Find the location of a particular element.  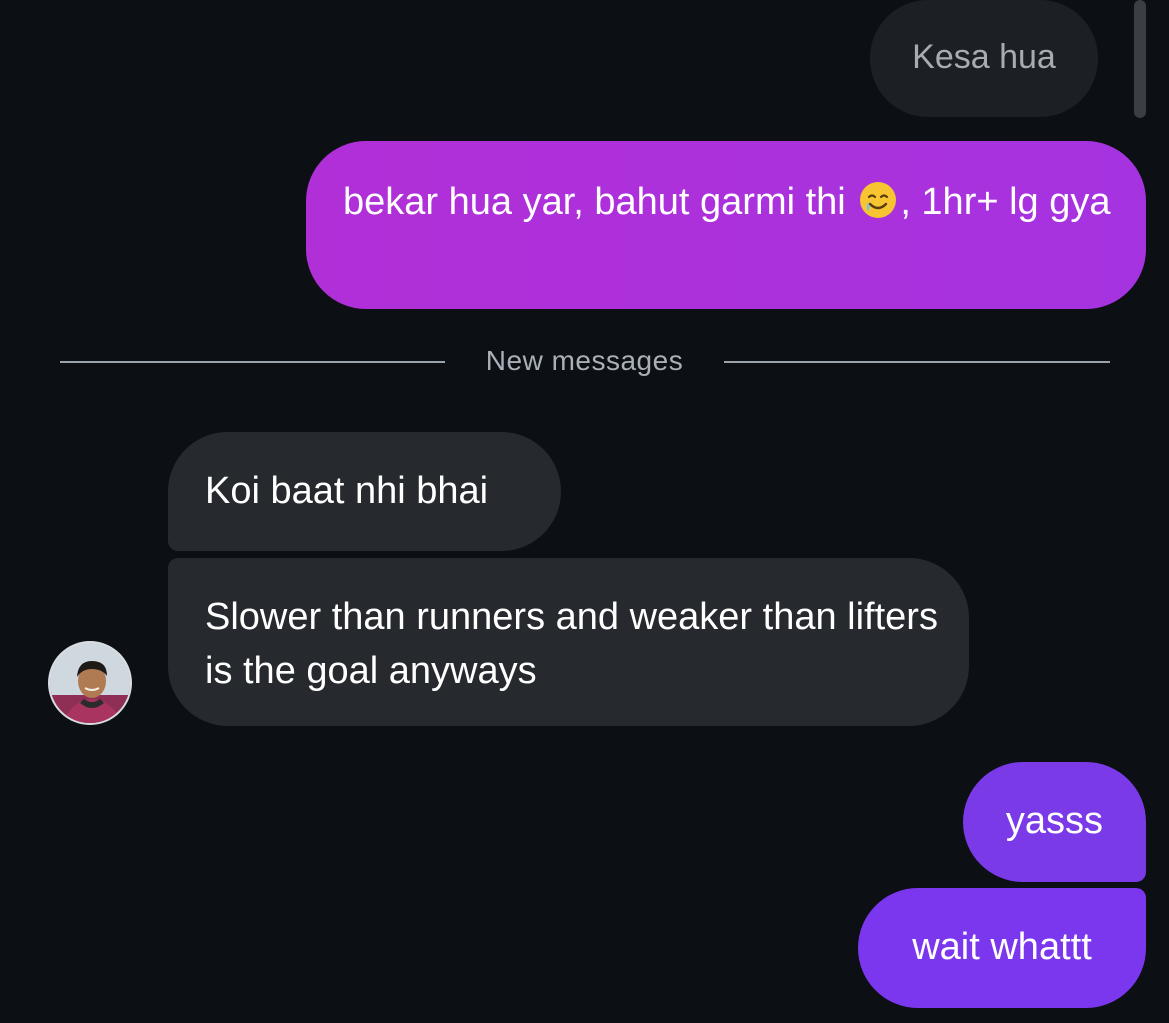

divider-line-left is located at coordinates (252, 362).